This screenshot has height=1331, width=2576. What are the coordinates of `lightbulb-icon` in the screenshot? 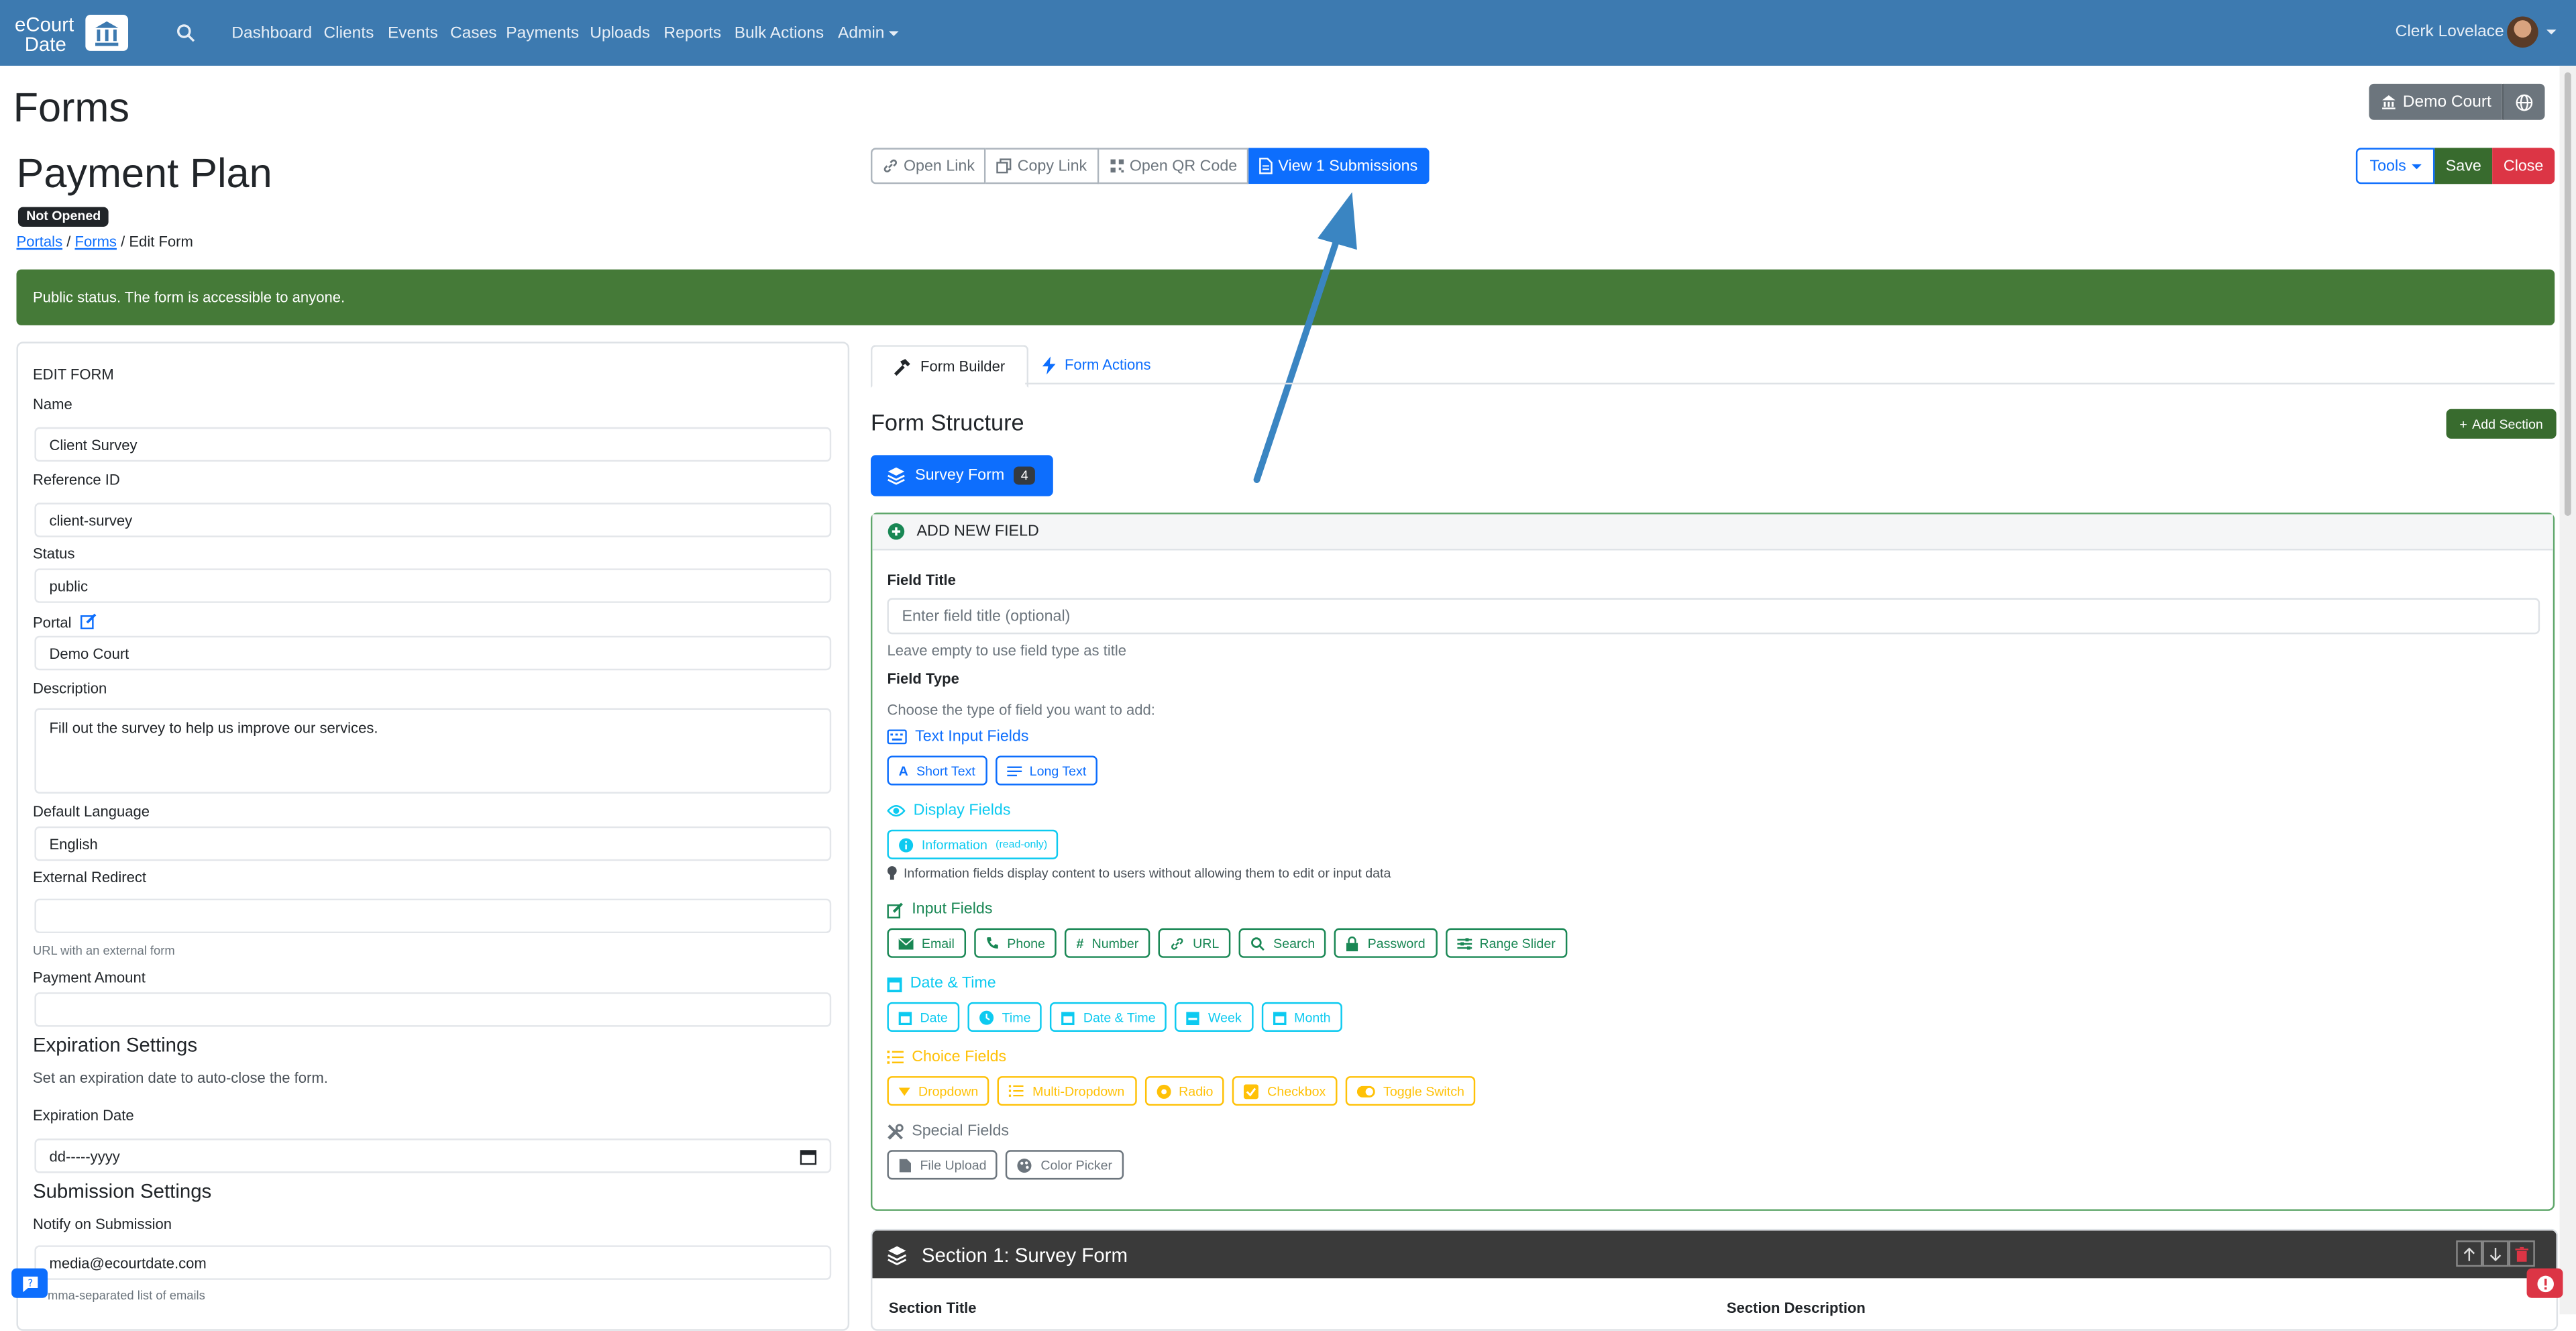 It's located at (892, 873).